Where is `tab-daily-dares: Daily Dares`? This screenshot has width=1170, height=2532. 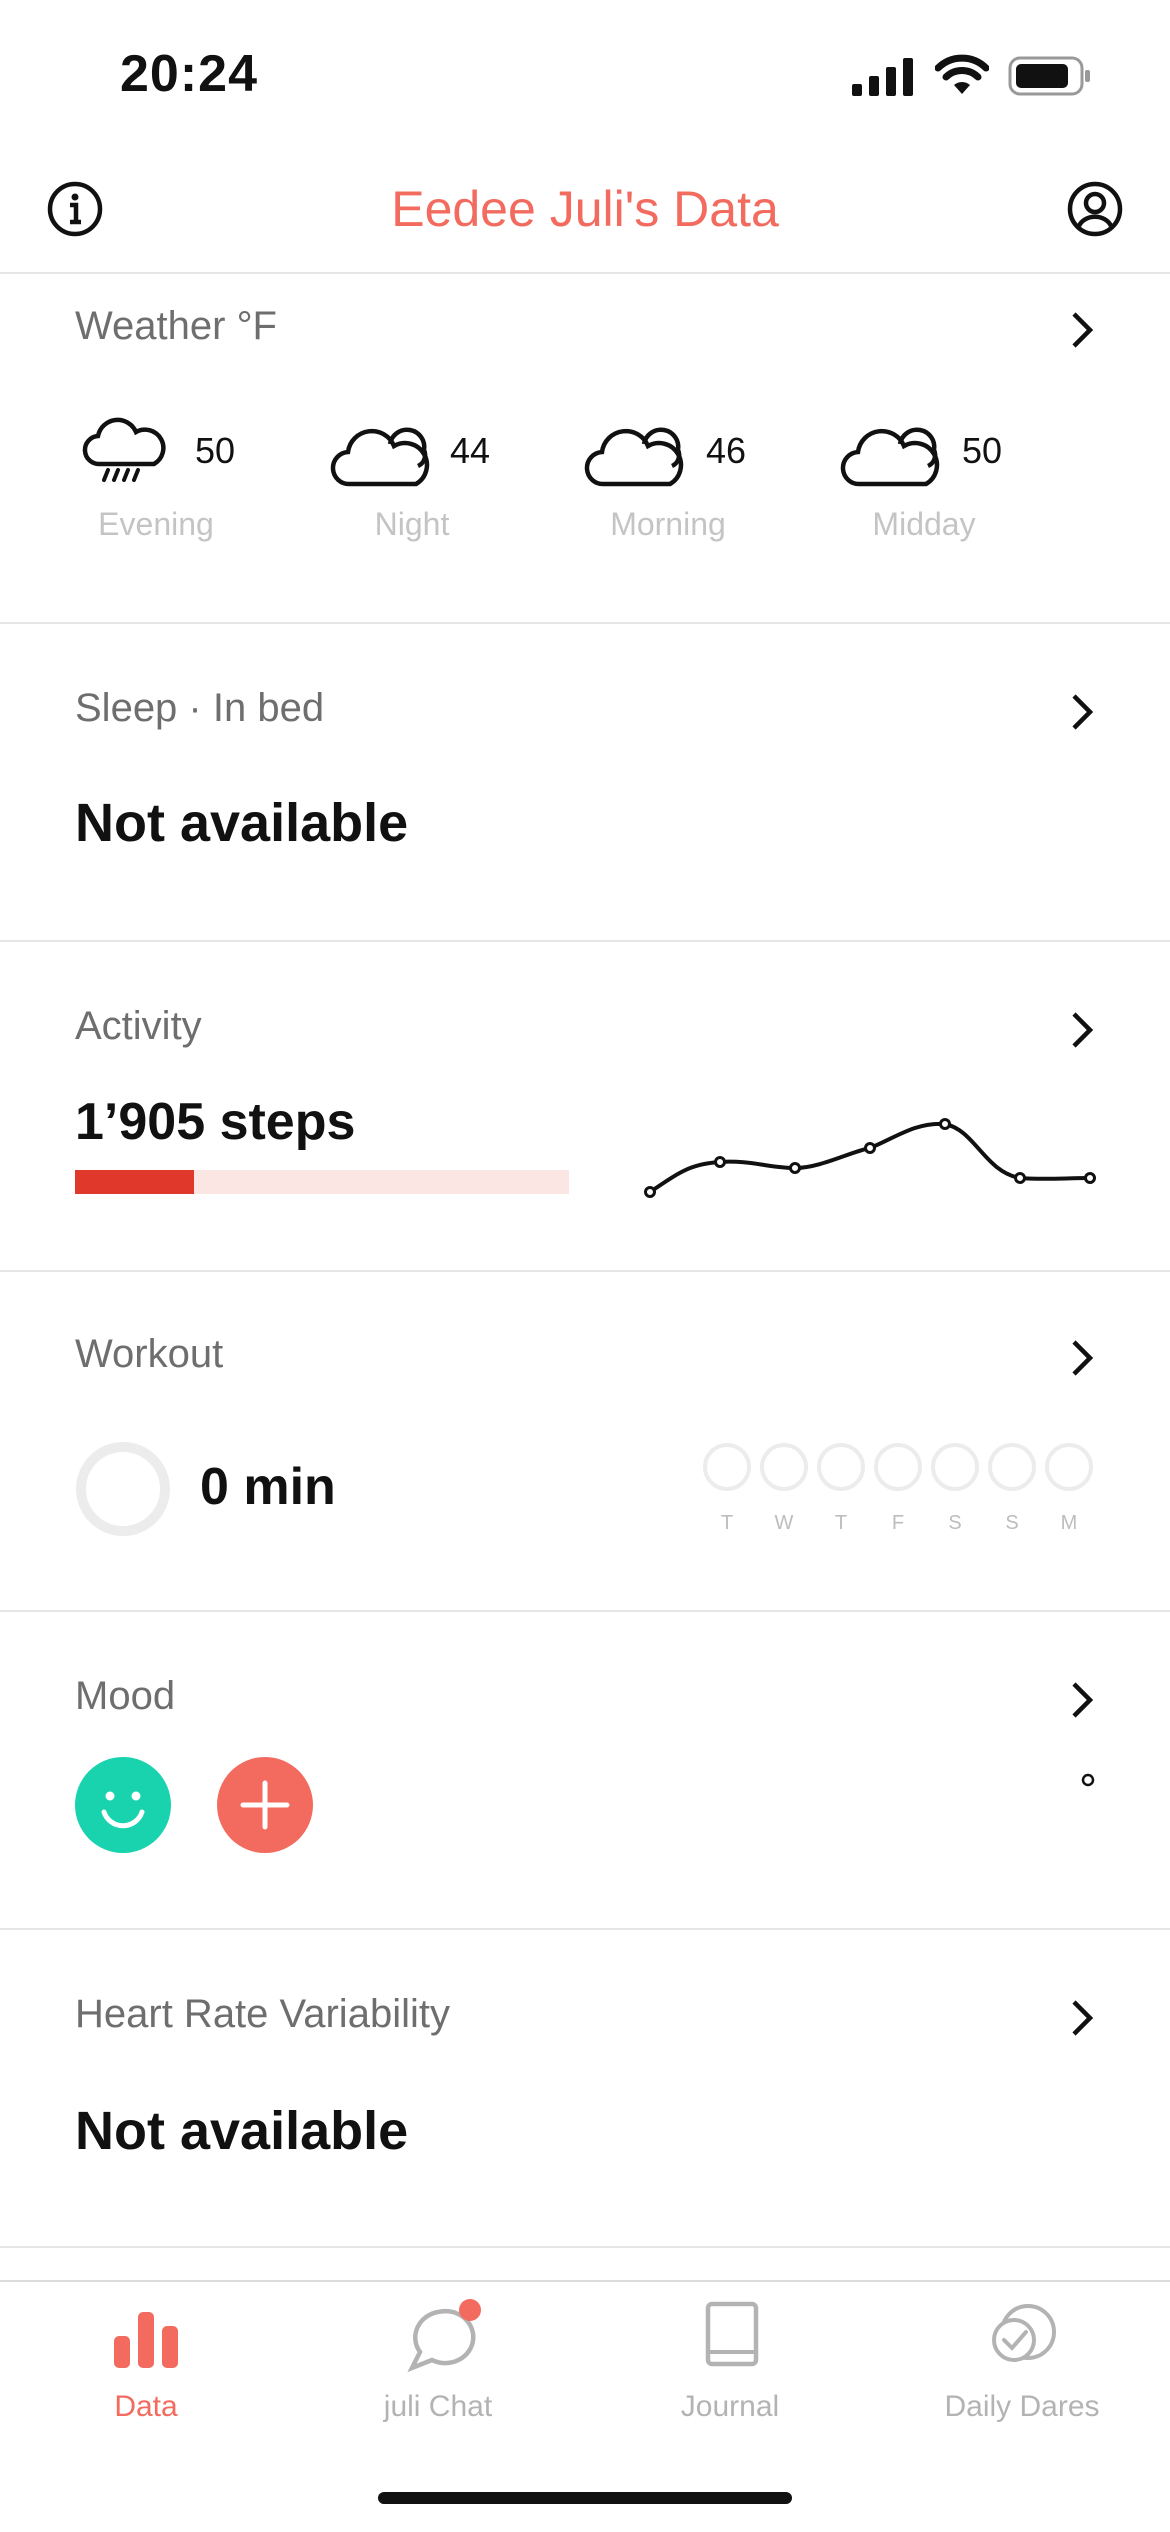 tab-daily-dares: Daily Dares is located at coordinates (1022, 2355).